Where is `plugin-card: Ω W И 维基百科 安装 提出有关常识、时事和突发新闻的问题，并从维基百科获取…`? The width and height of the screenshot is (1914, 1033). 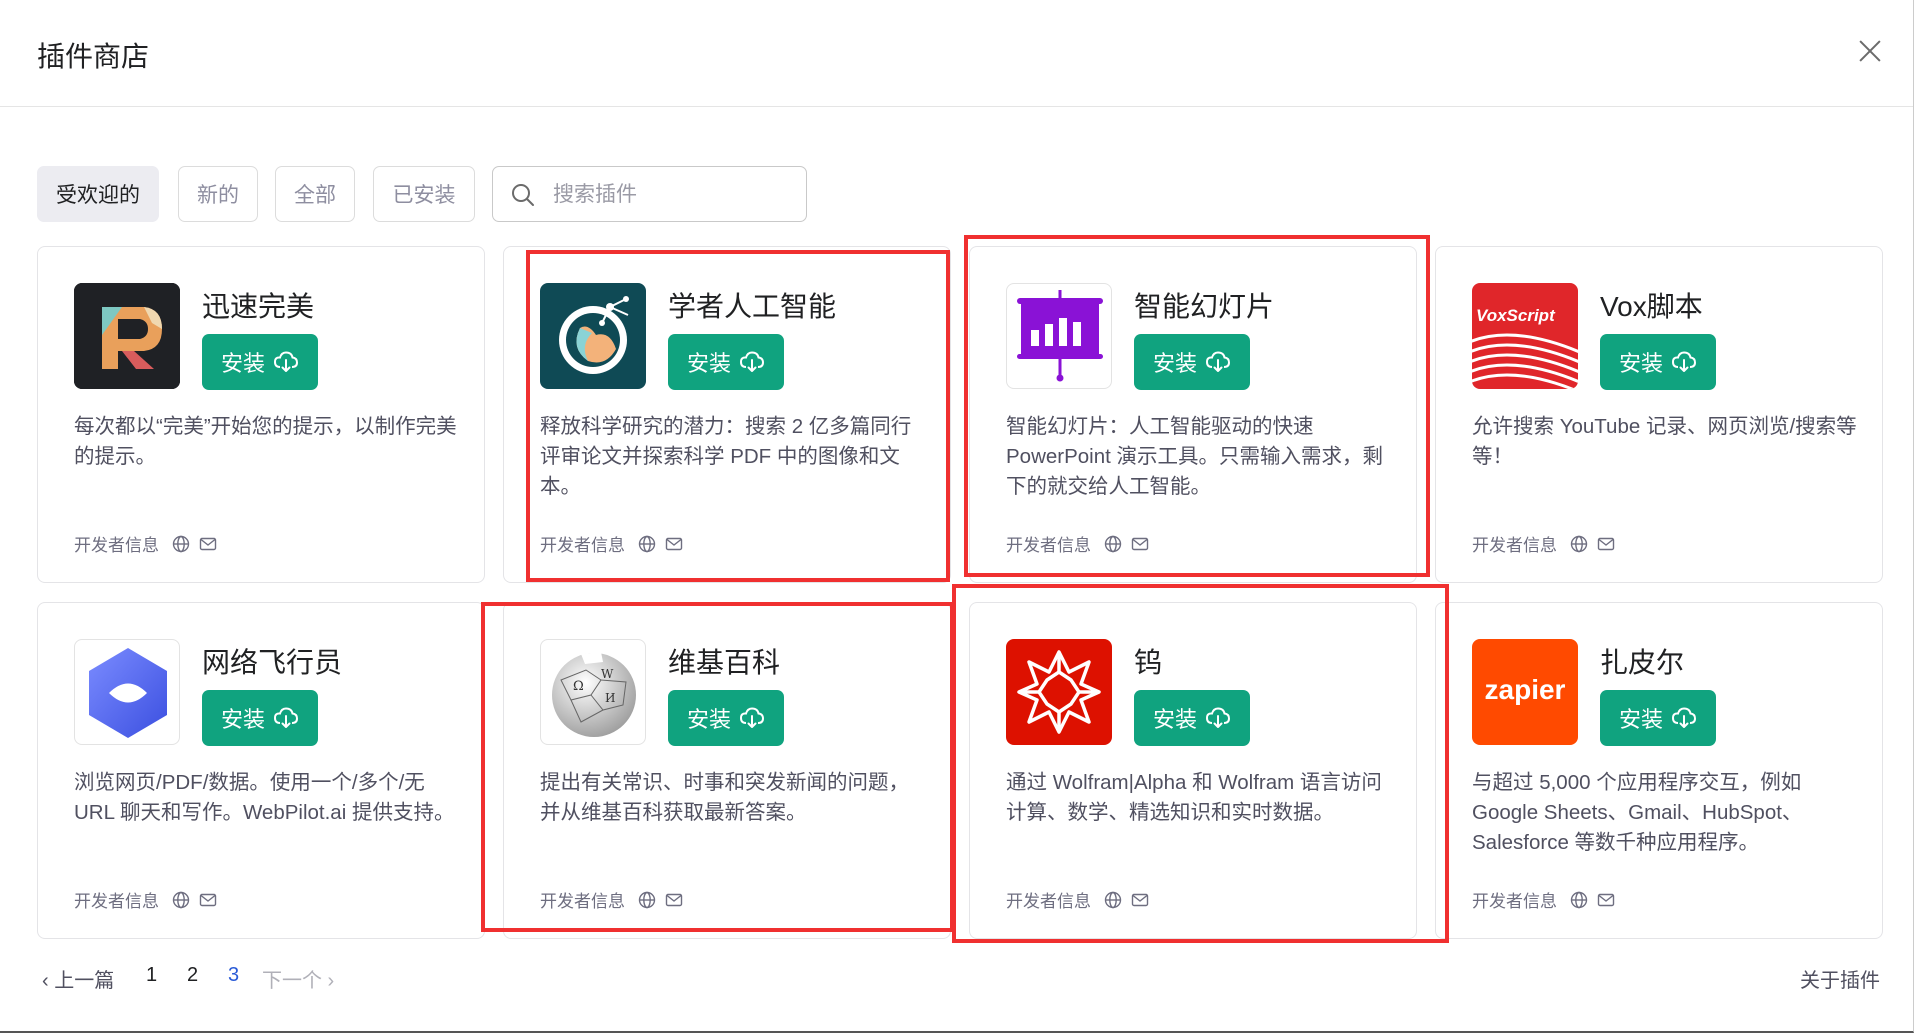 plugin-card: Ω W И 维基百科 安装 提出有关常识、时事和突发新闻的问题，并从维基百科获取… is located at coordinates (727, 770).